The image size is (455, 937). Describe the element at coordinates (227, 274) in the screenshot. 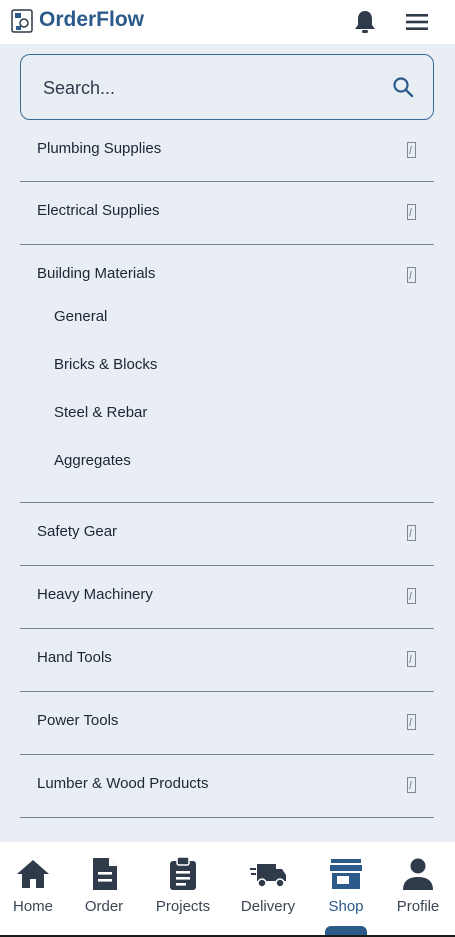

I see `category-building-materials: Building Materials` at that location.